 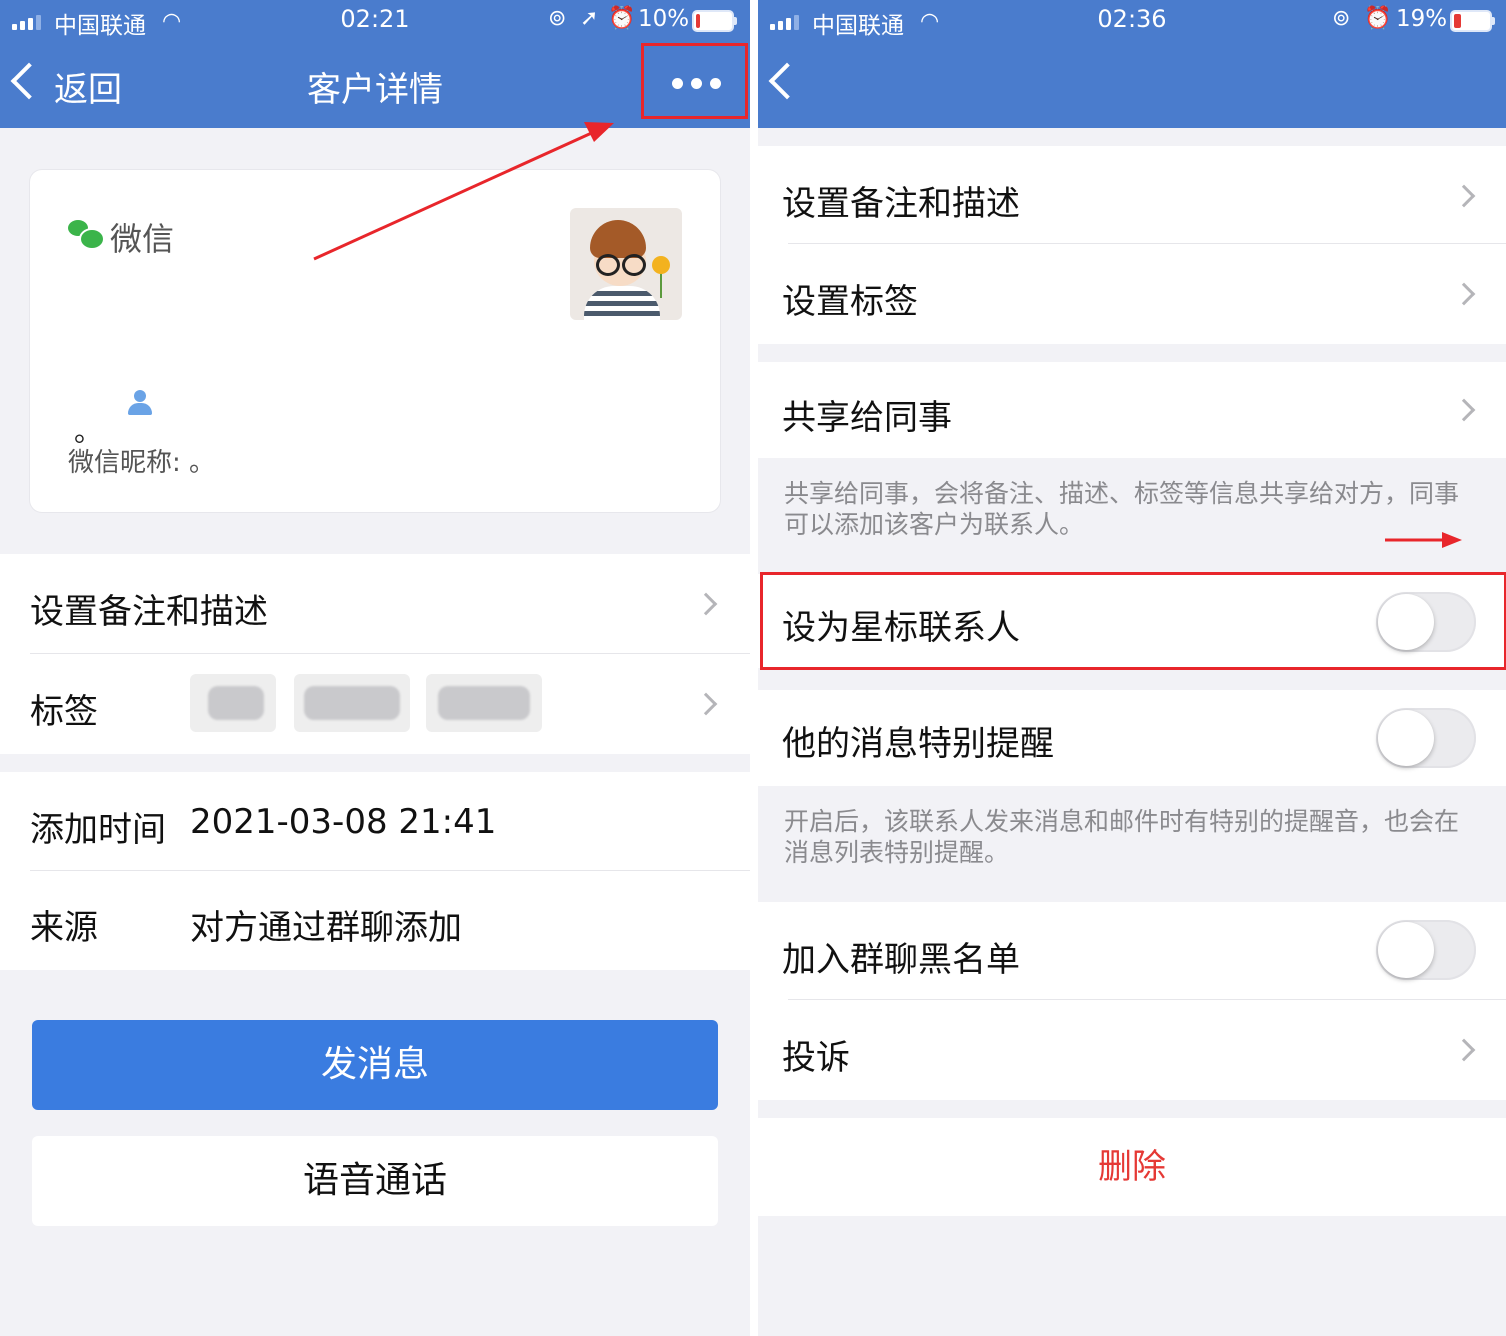 I want to click on add-time-row: 添加时间 2021-03-08 21:41, so click(x=375, y=822).